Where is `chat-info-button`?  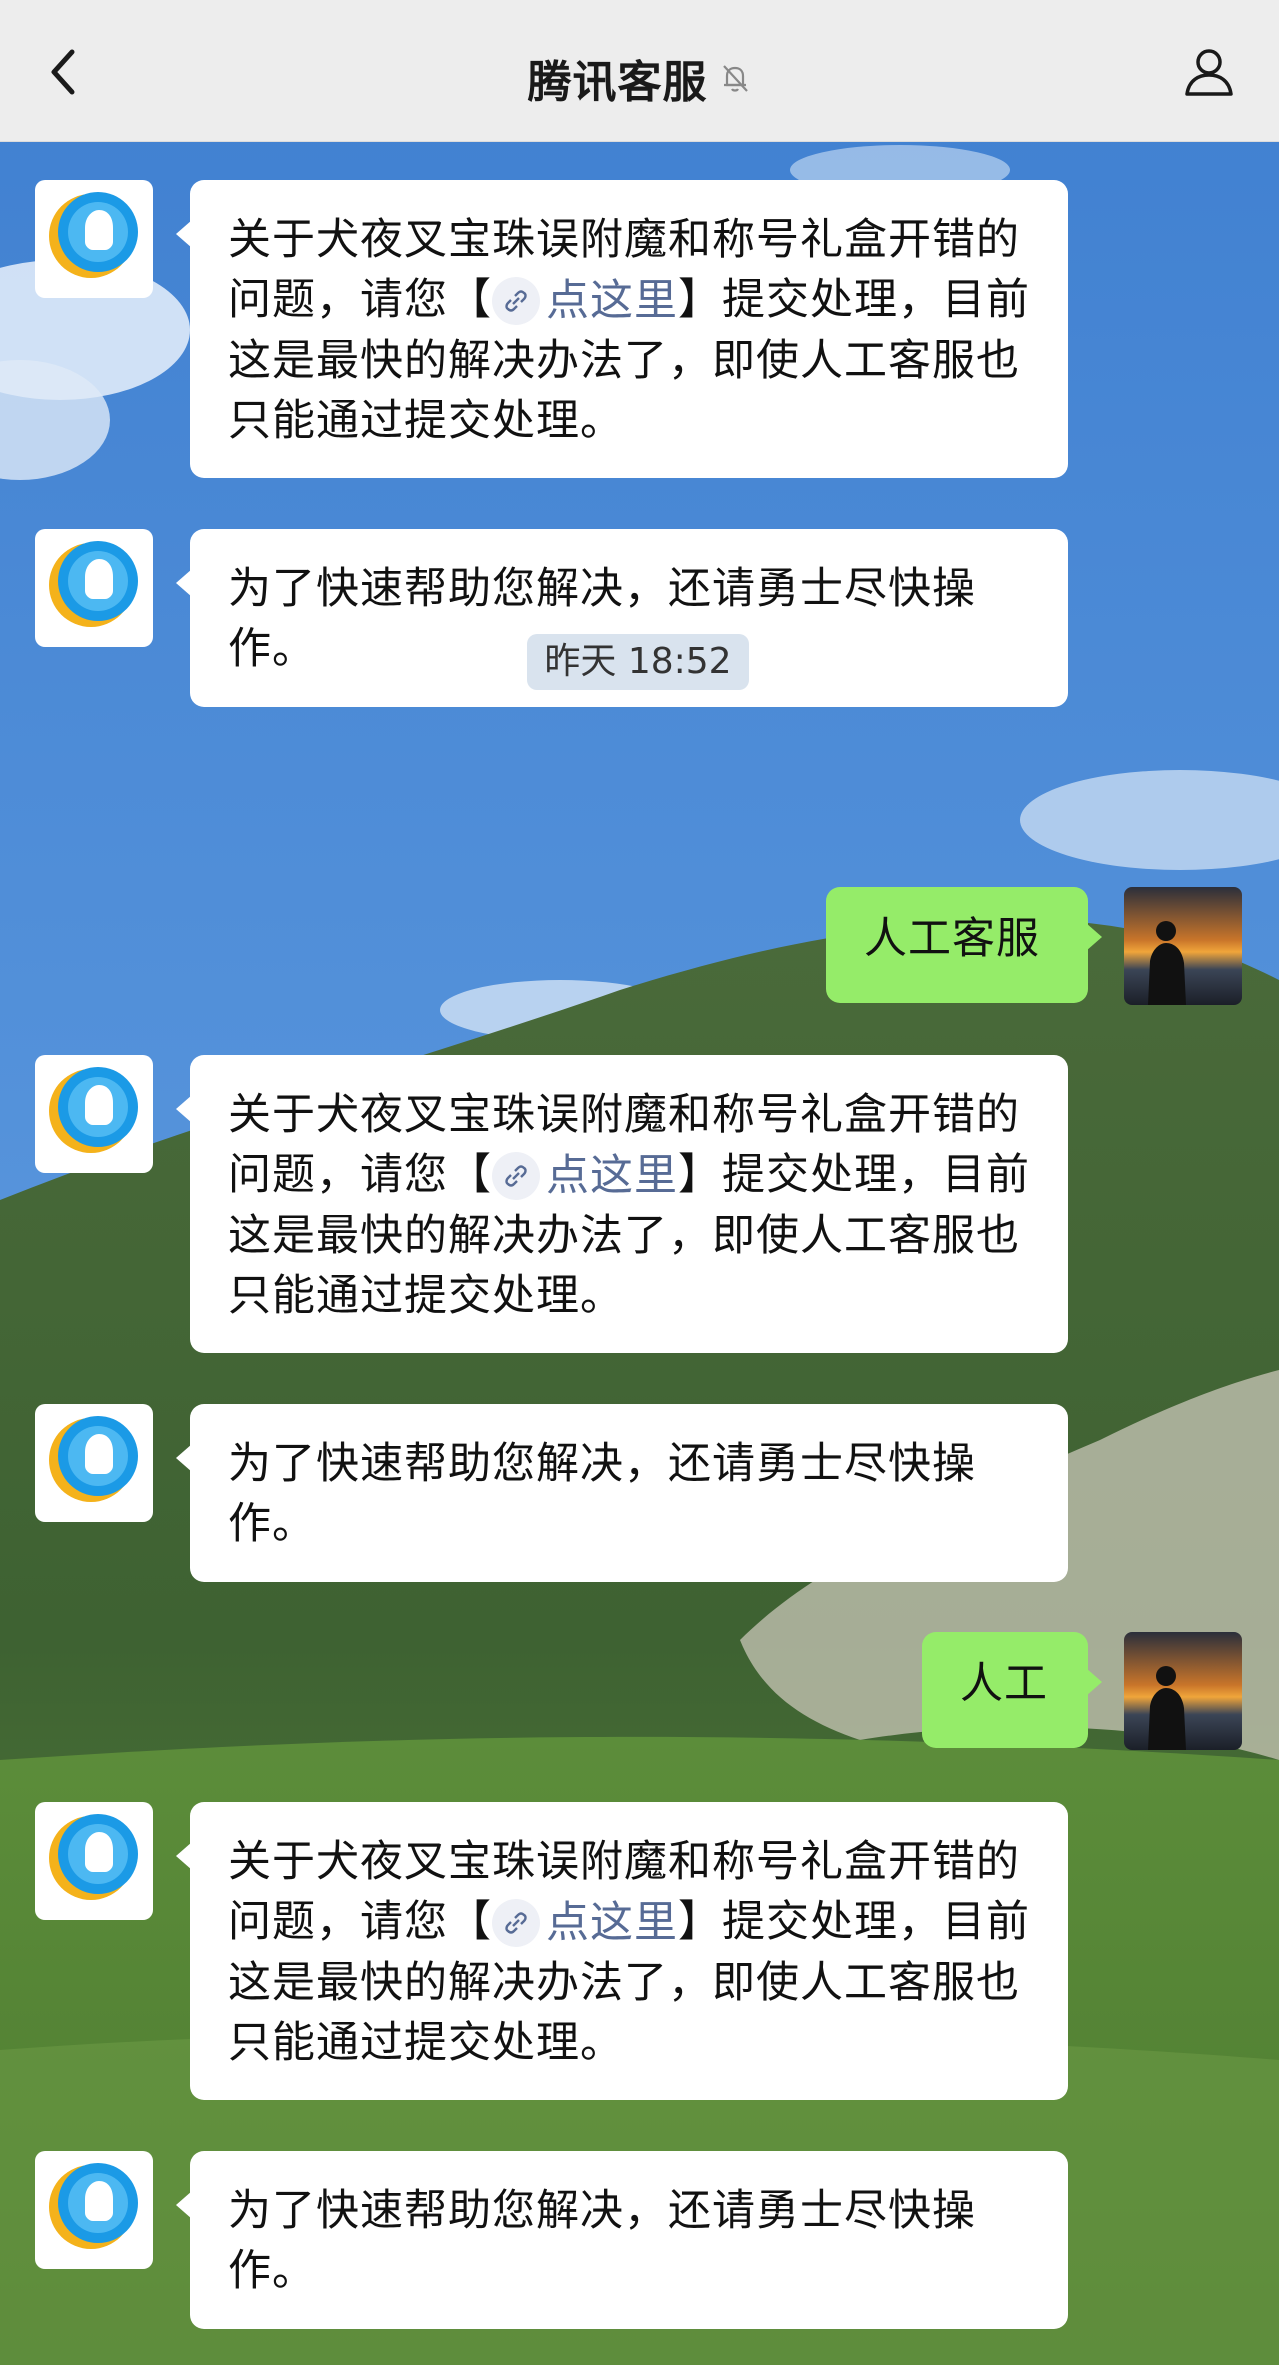 chat-info-button is located at coordinates (1209, 72).